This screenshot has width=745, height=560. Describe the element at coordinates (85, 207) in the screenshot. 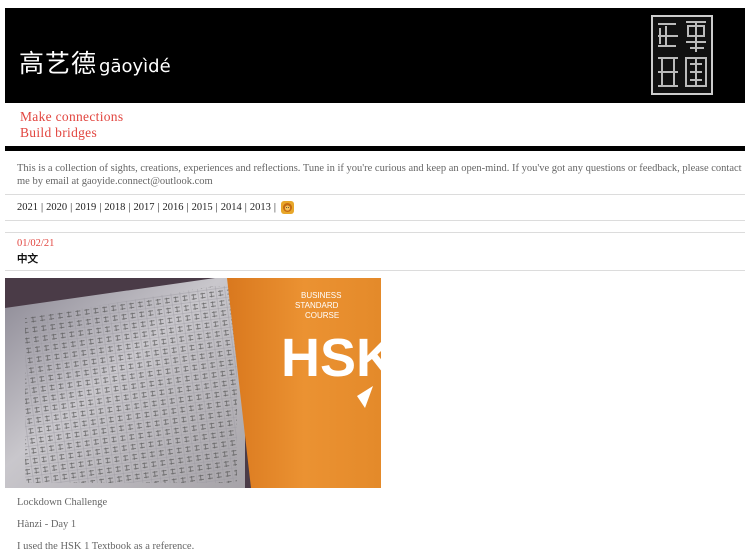

I see `year-link-2019: 2019` at that location.